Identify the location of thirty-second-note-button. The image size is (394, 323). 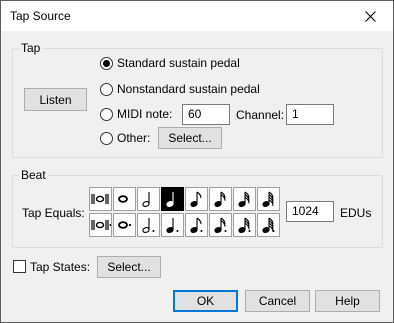
(244, 199).